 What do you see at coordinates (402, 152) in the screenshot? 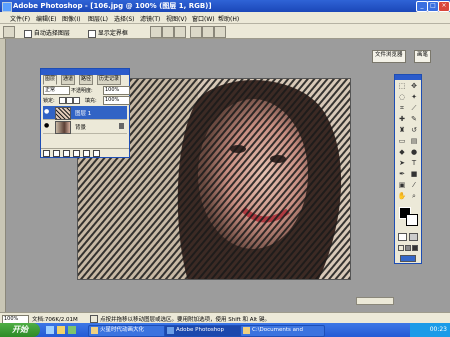
I see `blur-tool-icon: ◆` at bounding box center [402, 152].